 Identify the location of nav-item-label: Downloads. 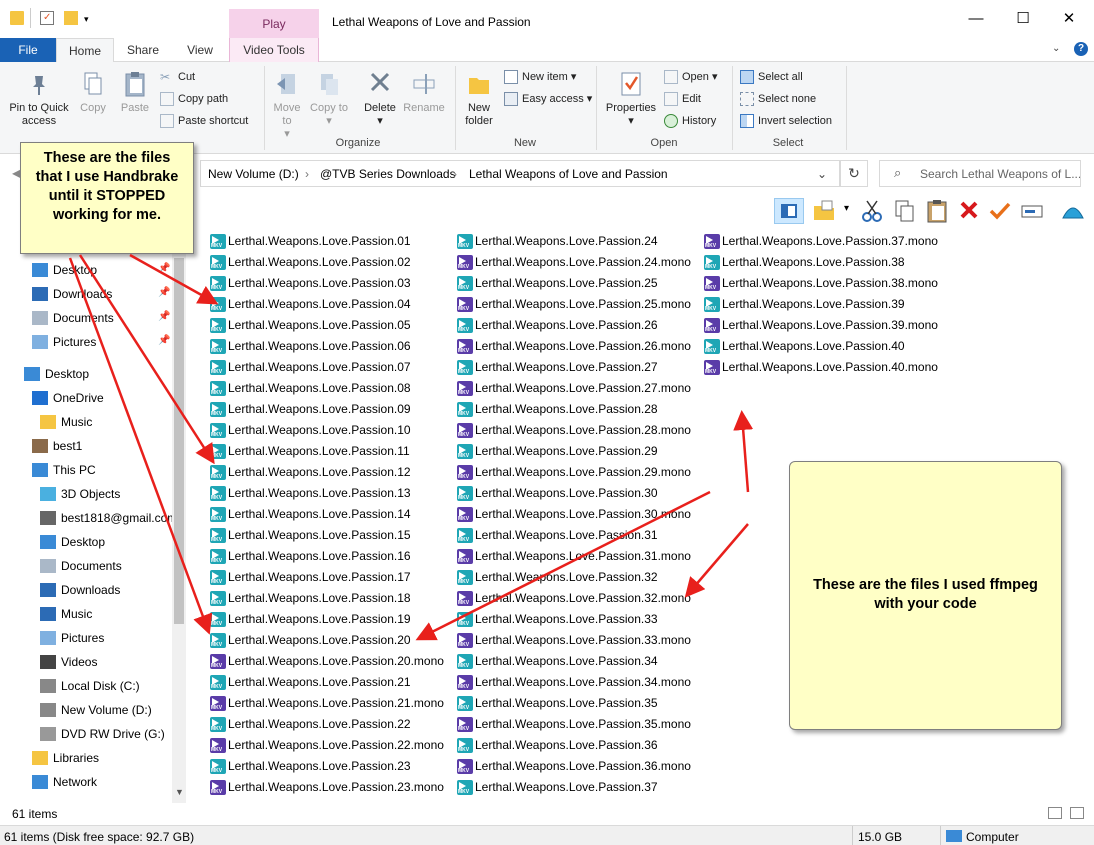
(83, 294).